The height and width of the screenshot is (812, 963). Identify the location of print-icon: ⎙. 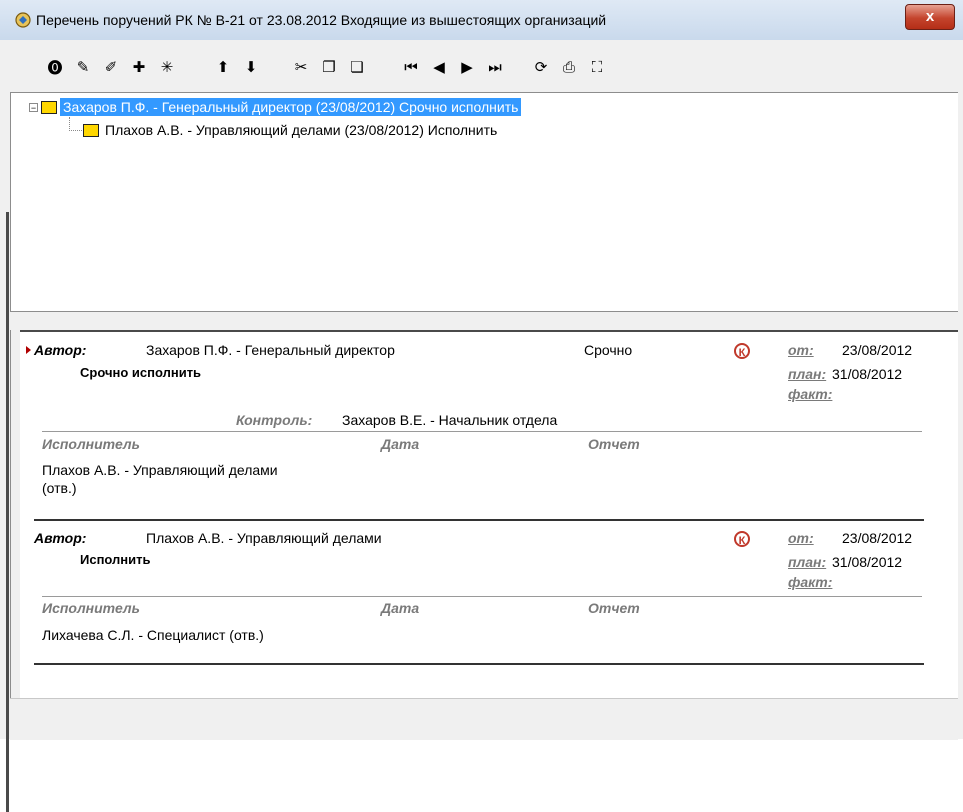
(569, 67).